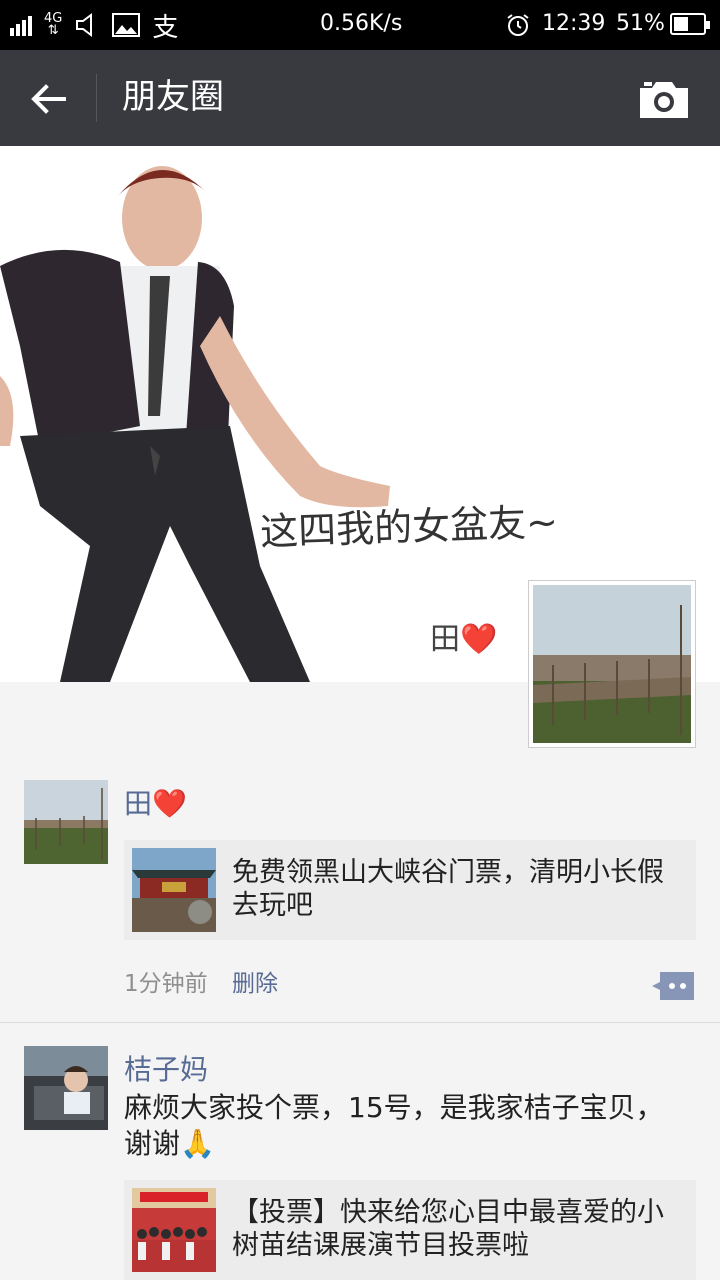  Describe the element at coordinates (360, 1022) in the screenshot. I see `post-separator` at that location.